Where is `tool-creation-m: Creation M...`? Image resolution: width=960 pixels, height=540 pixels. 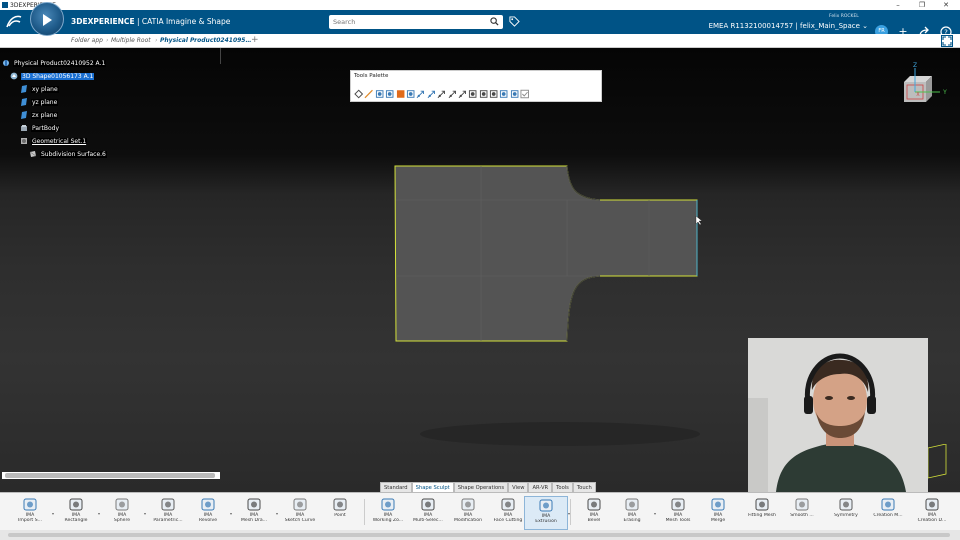 tool-creation-m: Creation M... is located at coordinates (888, 513).